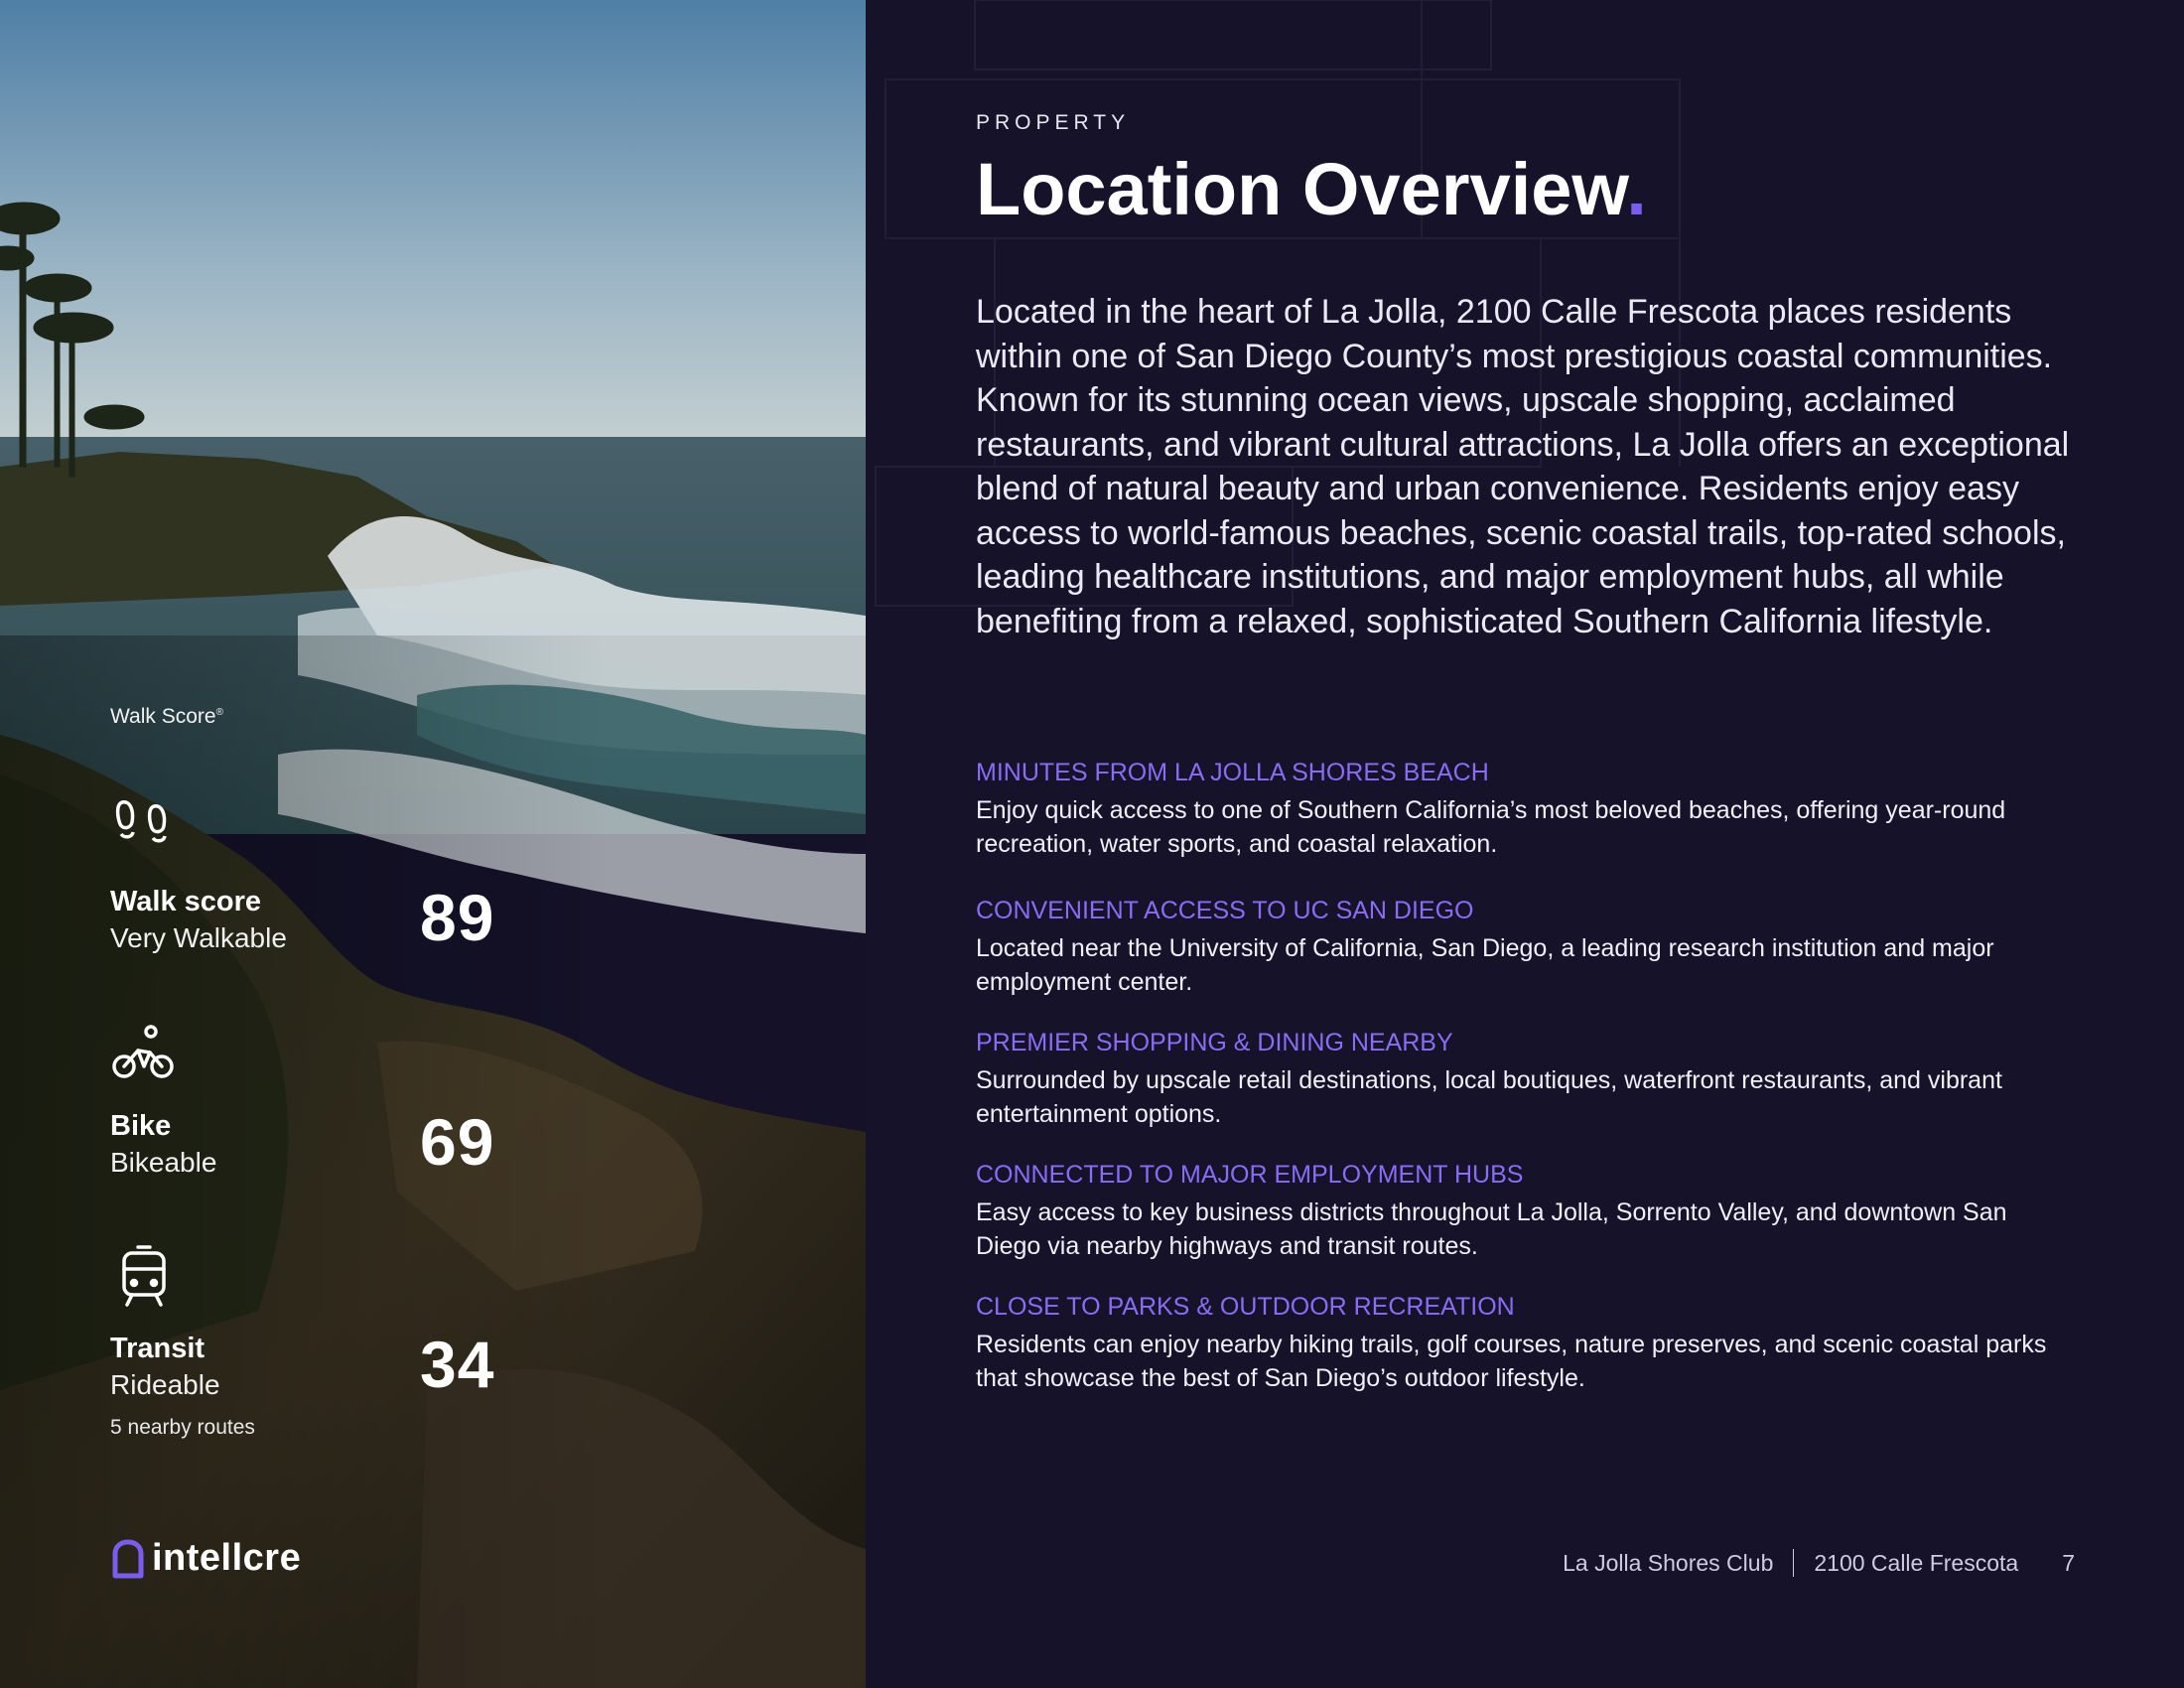 Image resolution: width=2184 pixels, height=1688 pixels. I want to click on feature-heading: MINUTES FROM LA JOLLA SHORES BEACH, so click(1232, 772).